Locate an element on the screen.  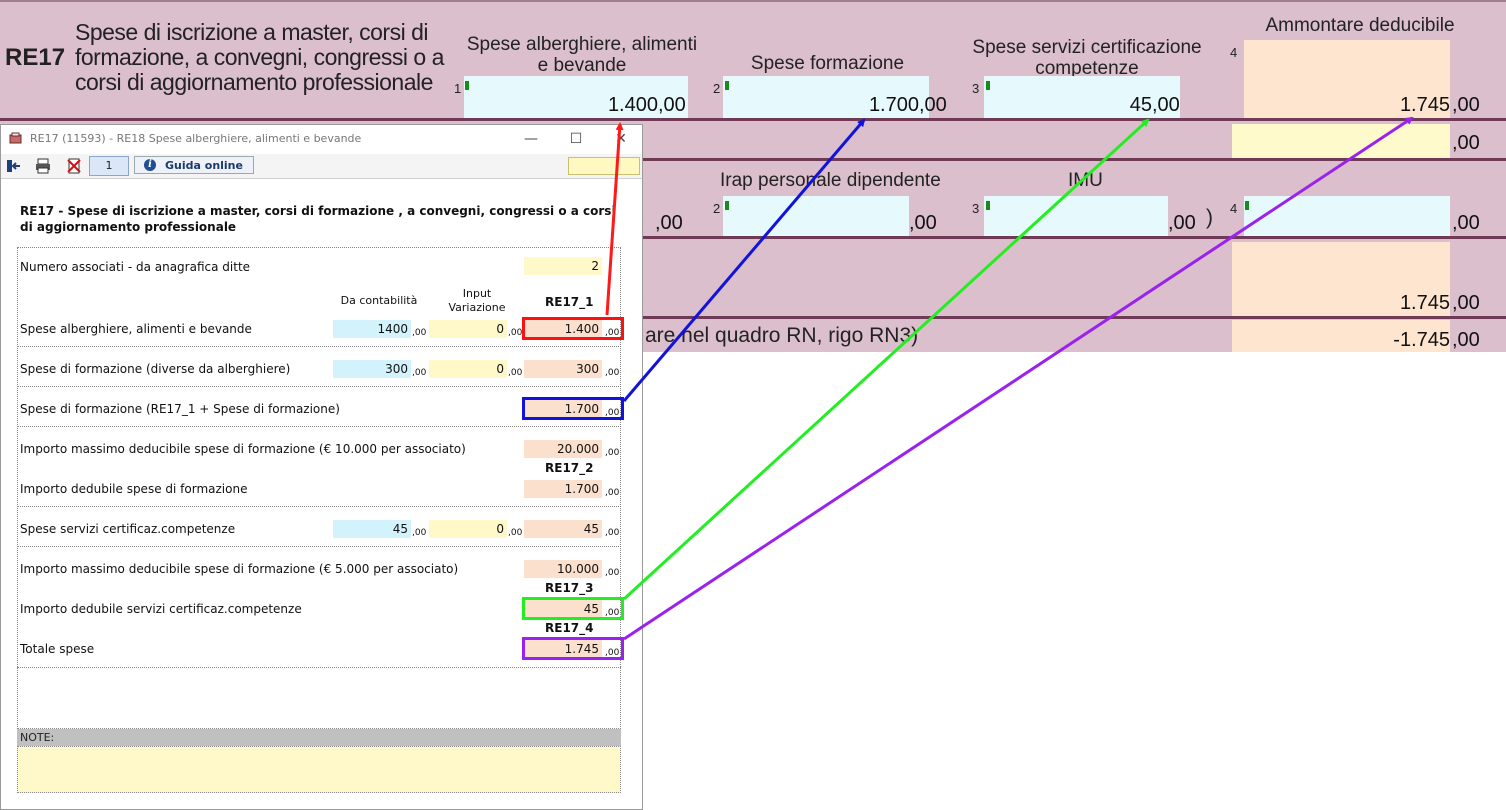
page-number-field: 1 is located at coordinates (109, 166).